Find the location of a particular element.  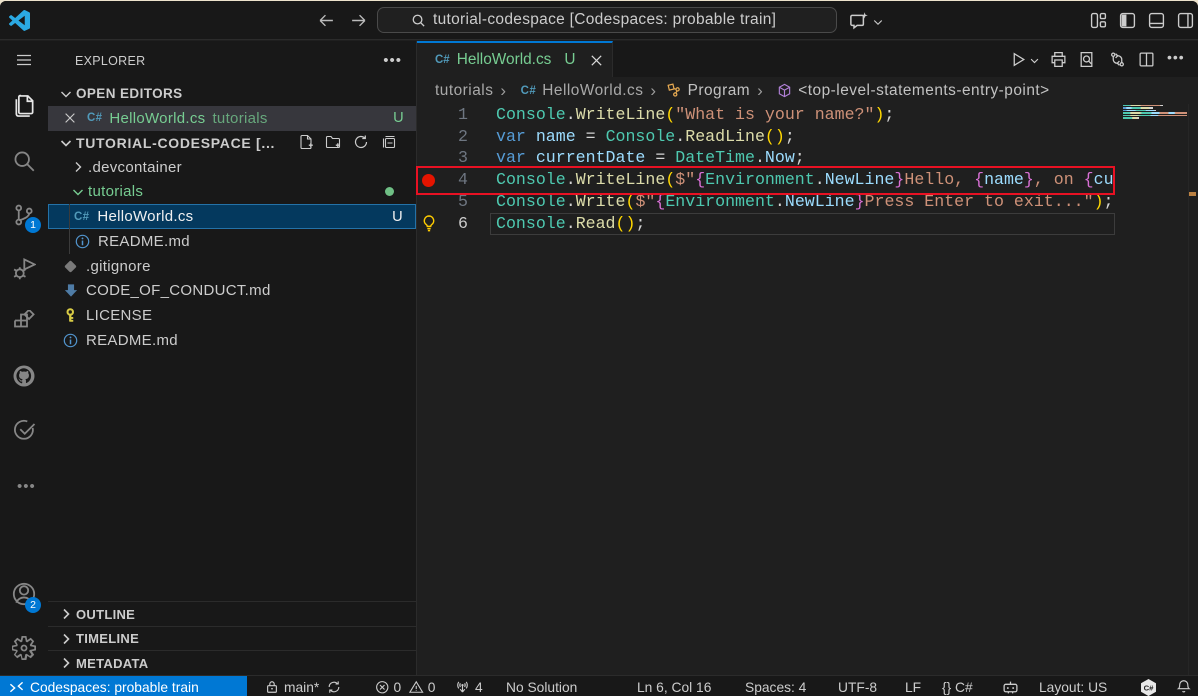

svg-text: C# is located at coordinates (1149, 687).